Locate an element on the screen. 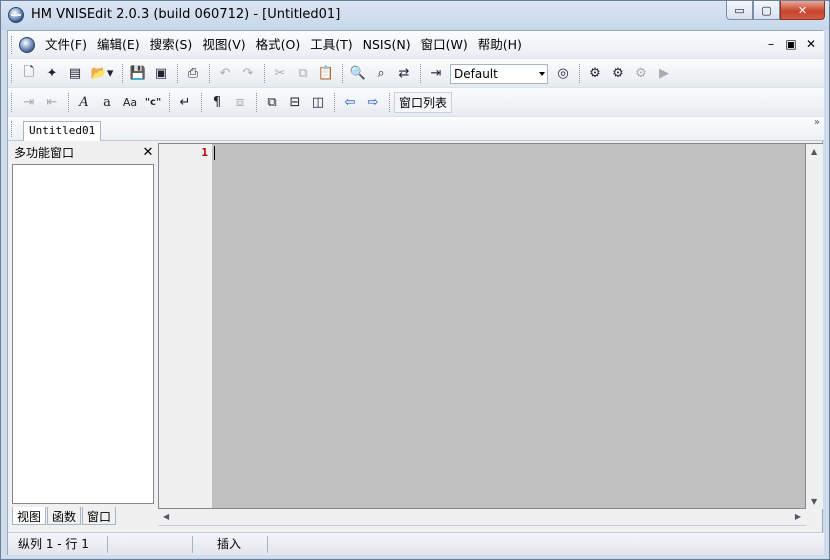 This screenshot has width=830, height=560. menu-edit: 编辑(E) is located at coordinates (118, 45).